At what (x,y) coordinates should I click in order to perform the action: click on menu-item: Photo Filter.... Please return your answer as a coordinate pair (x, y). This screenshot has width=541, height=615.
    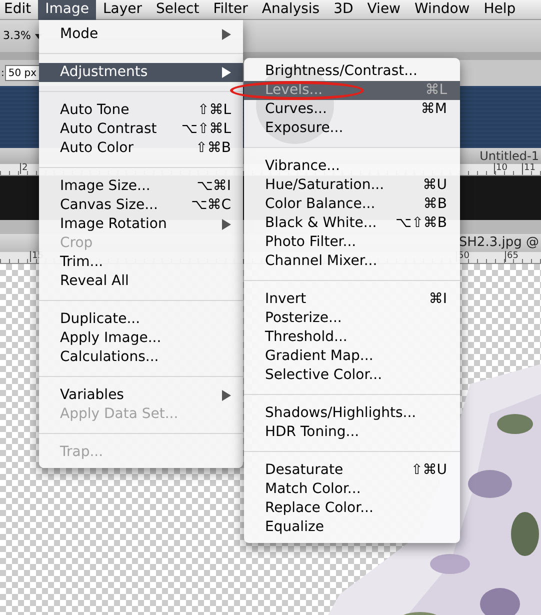
    Looking at the image, I should click on (352, 242).